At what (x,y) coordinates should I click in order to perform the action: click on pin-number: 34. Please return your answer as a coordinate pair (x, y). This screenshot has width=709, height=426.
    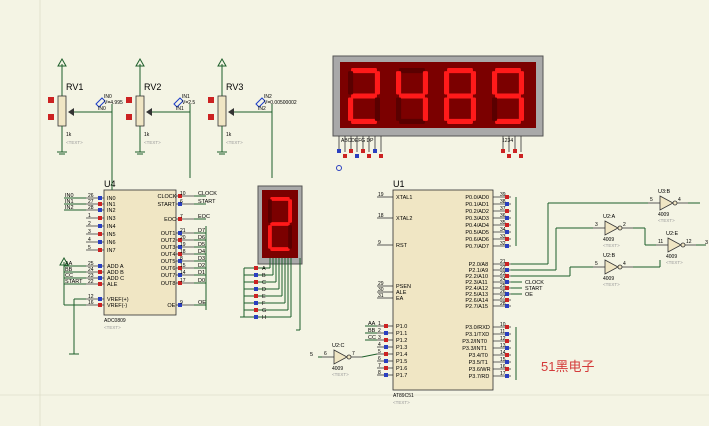
    Looking at the image, I should click on (503, 230).